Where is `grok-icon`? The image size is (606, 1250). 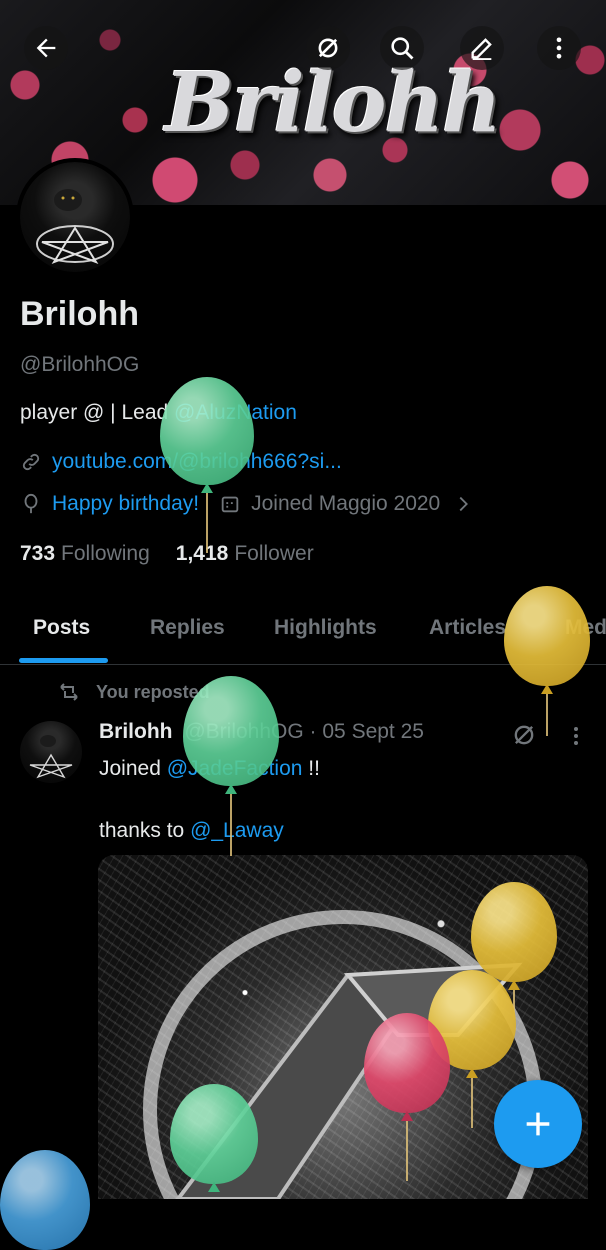 grok-icon is located at coordinates (328, 48).